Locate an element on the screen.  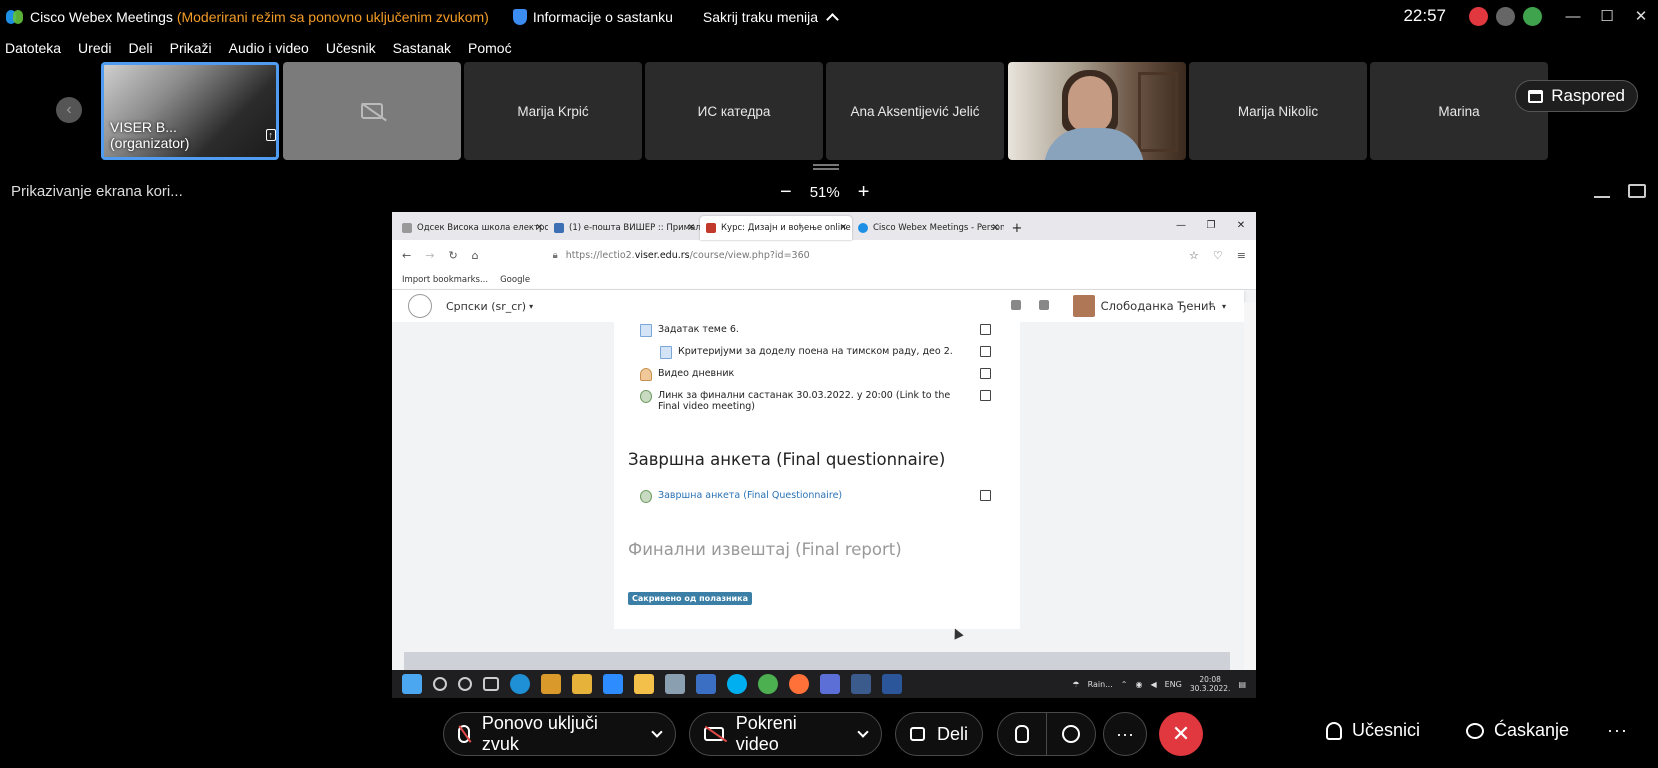
volume-icon: ◀ is located at coordinates (1153, 684).